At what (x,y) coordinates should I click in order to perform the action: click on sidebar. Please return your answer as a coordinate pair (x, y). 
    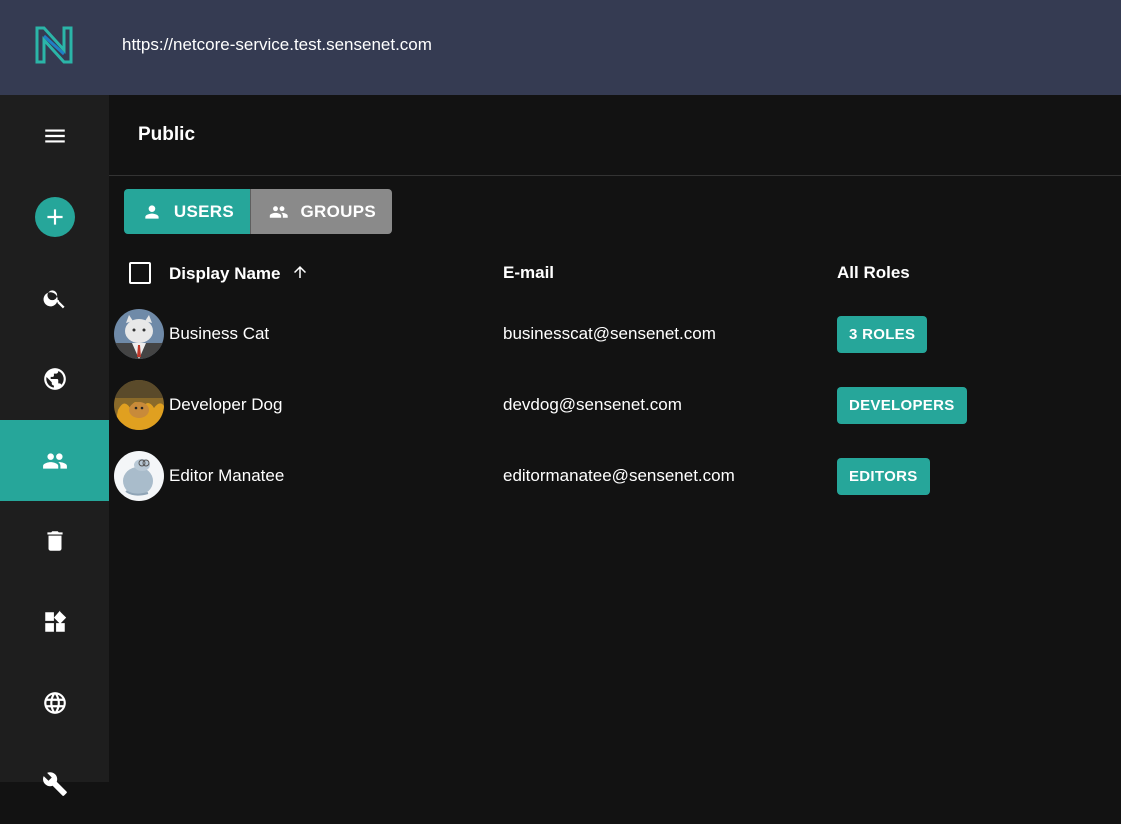
    Looking at the image, I should click on (54, 445).